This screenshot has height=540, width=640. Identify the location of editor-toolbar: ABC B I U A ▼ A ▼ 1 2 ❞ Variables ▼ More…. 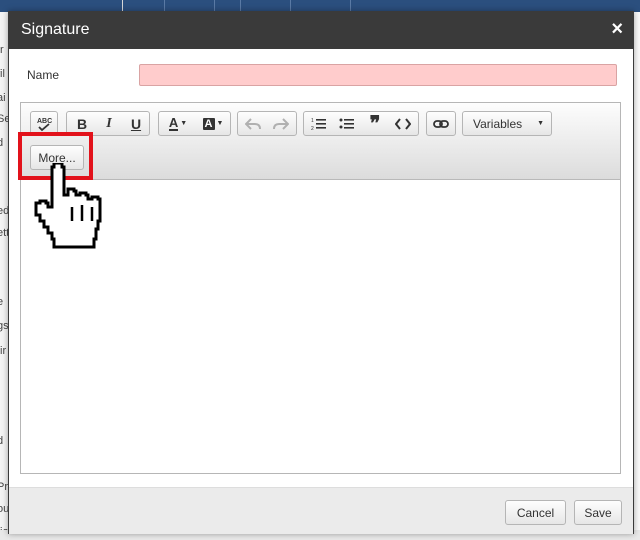
(320, 141).